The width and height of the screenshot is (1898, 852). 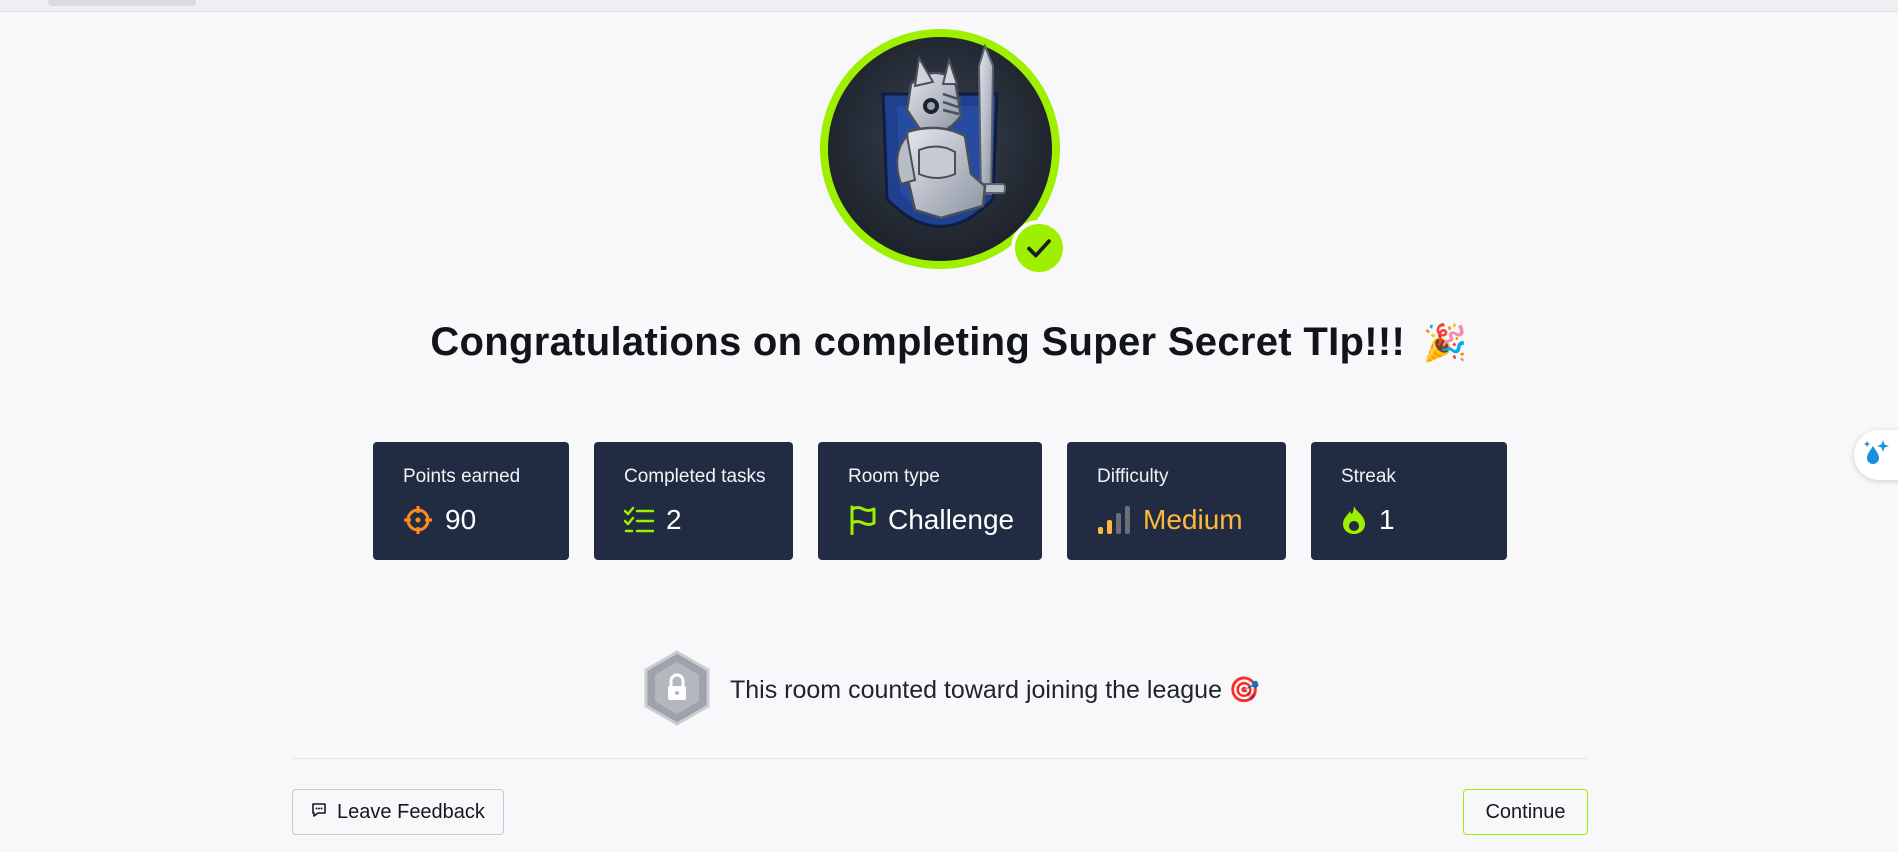 I want to click on stat-value: 1, so click(x=1387, y=519).